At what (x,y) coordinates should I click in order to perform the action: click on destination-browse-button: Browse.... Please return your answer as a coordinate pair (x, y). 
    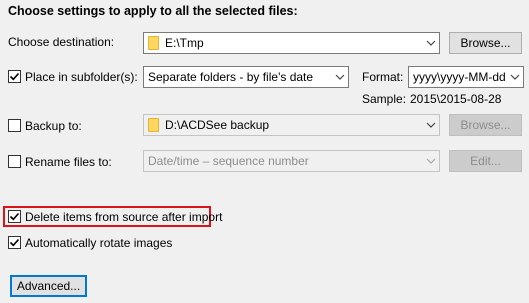
    Looking at the image, I should click on (485, 43).